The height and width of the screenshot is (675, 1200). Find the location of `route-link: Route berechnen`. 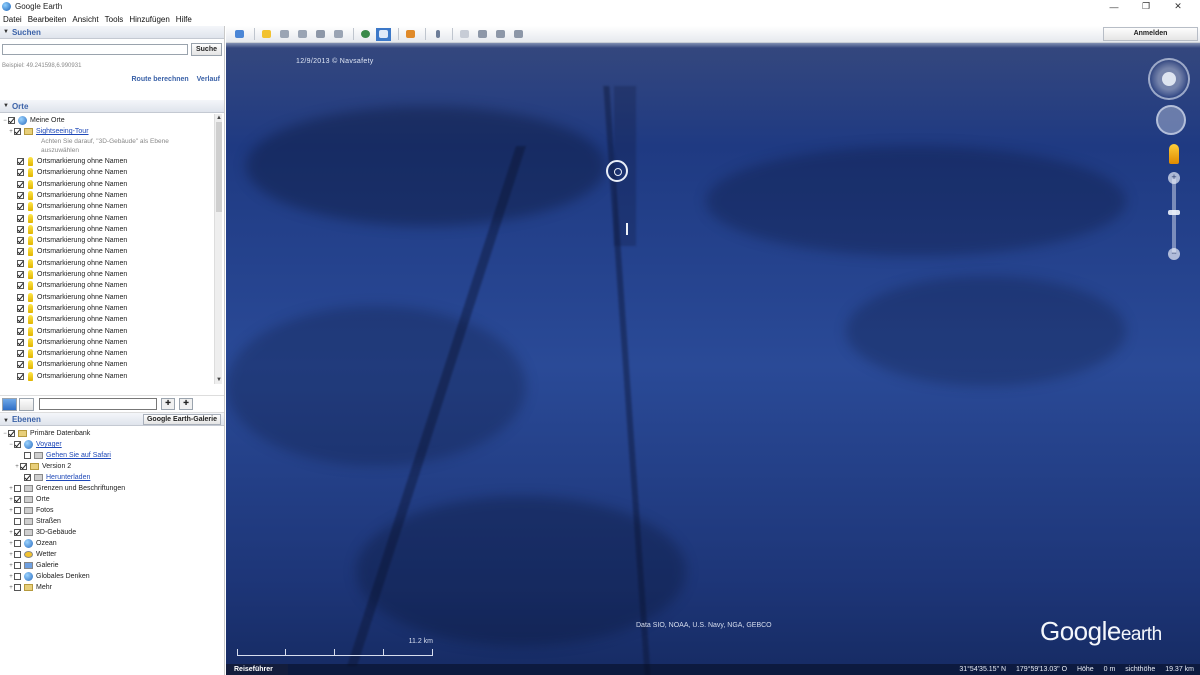

route-link: Route berechnen is located at coordinates (160, 79).